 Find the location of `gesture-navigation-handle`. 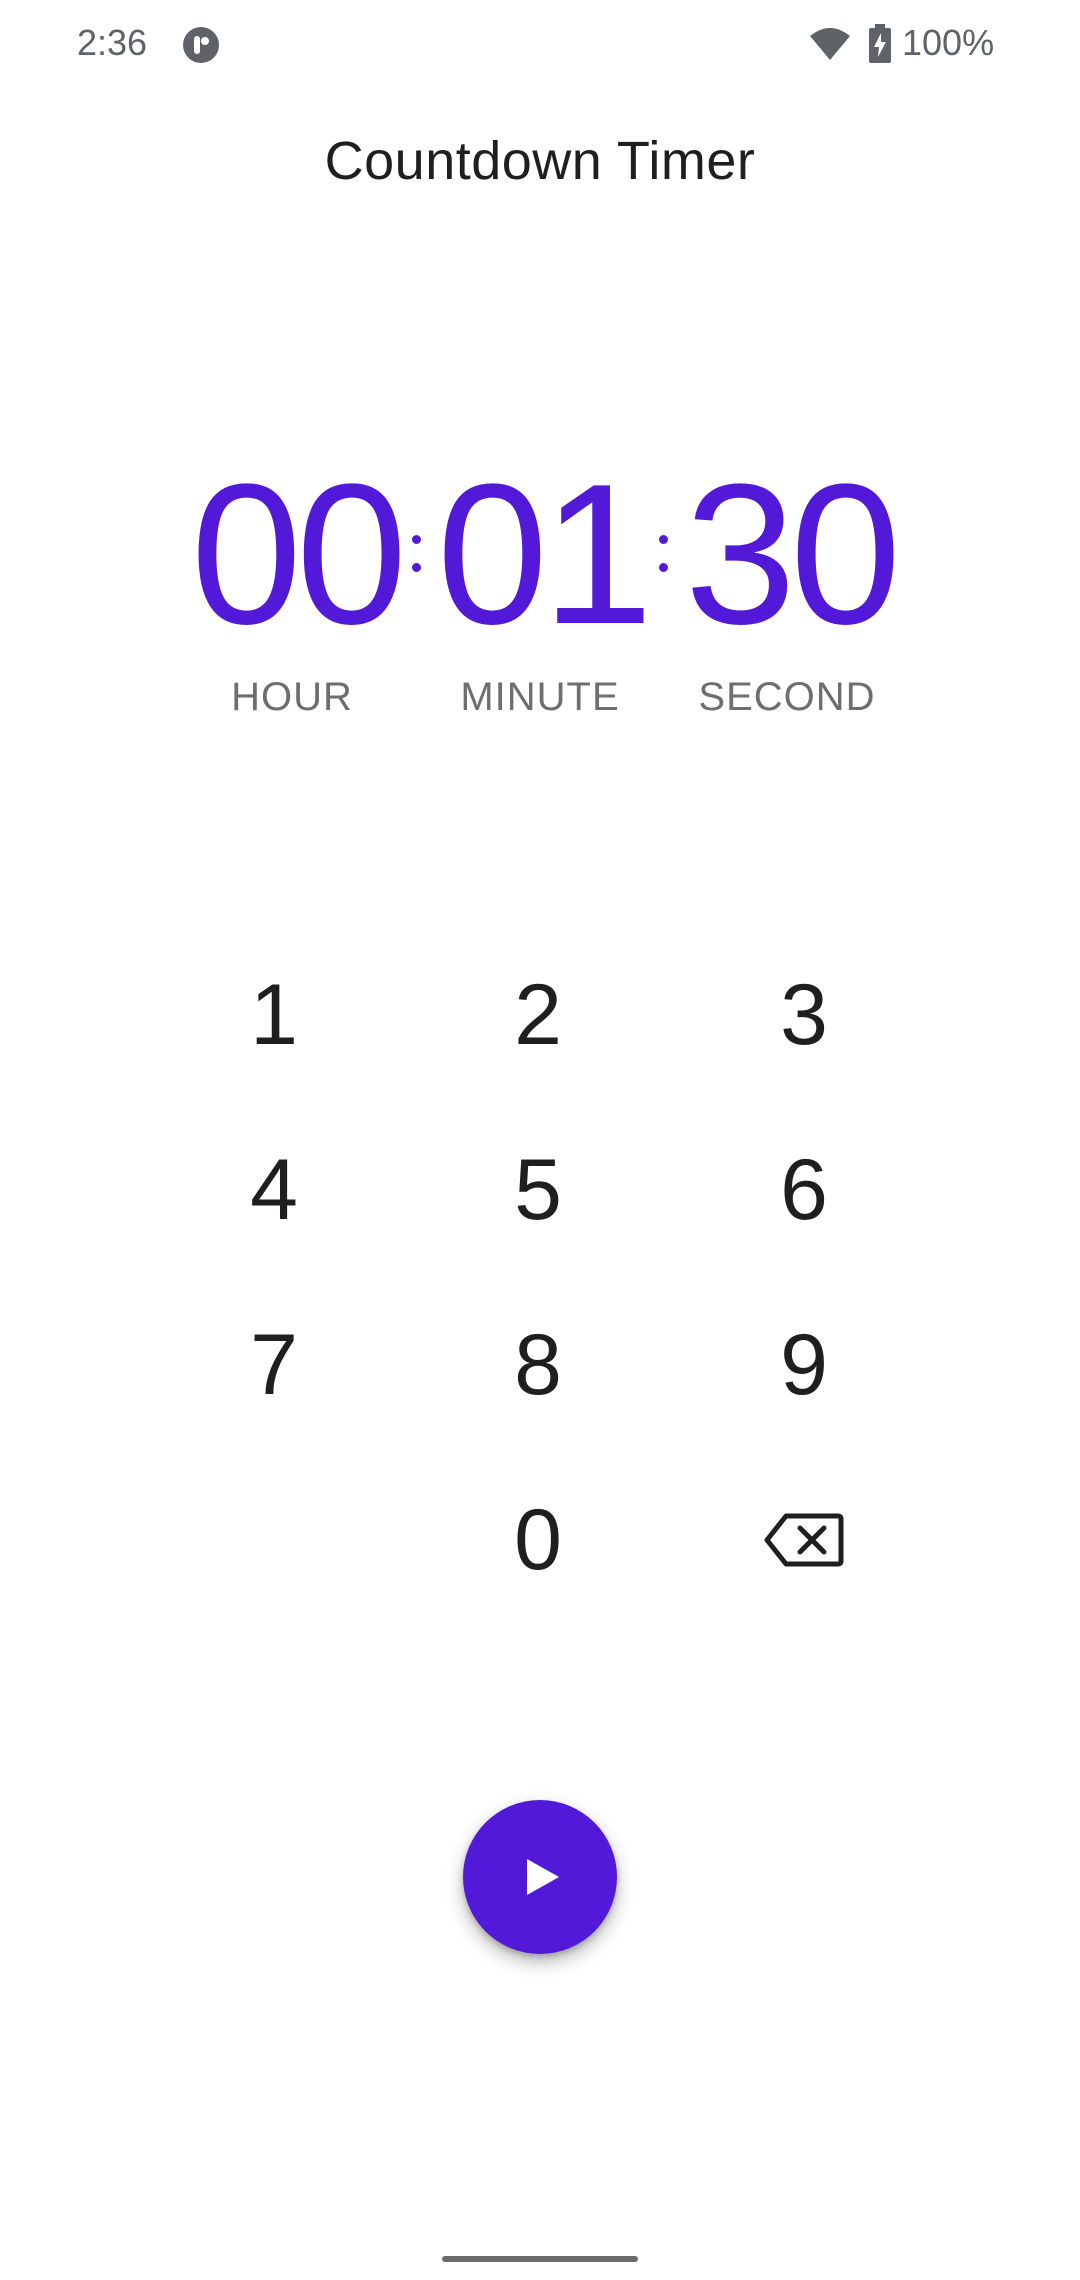

gesture-navigation-handle is located at coordinates (540, 2259).